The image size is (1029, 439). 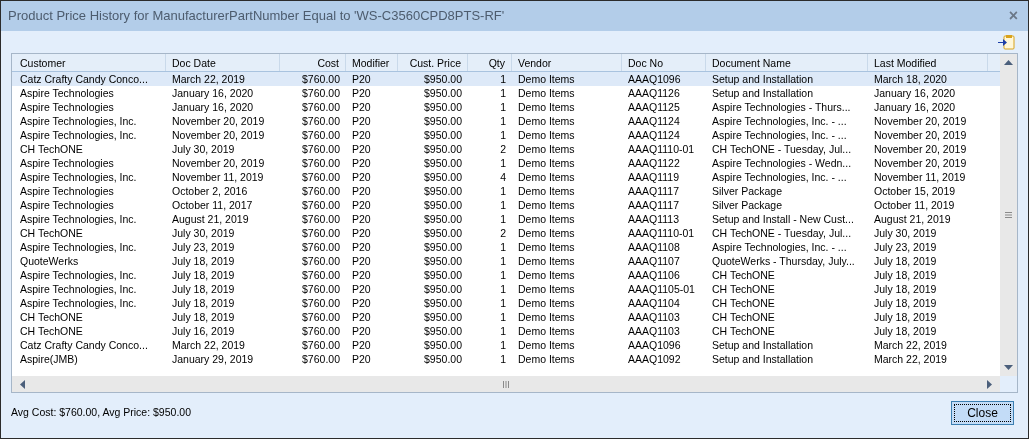 I want to click on column-header: Cost, so click(x=313, y=62).